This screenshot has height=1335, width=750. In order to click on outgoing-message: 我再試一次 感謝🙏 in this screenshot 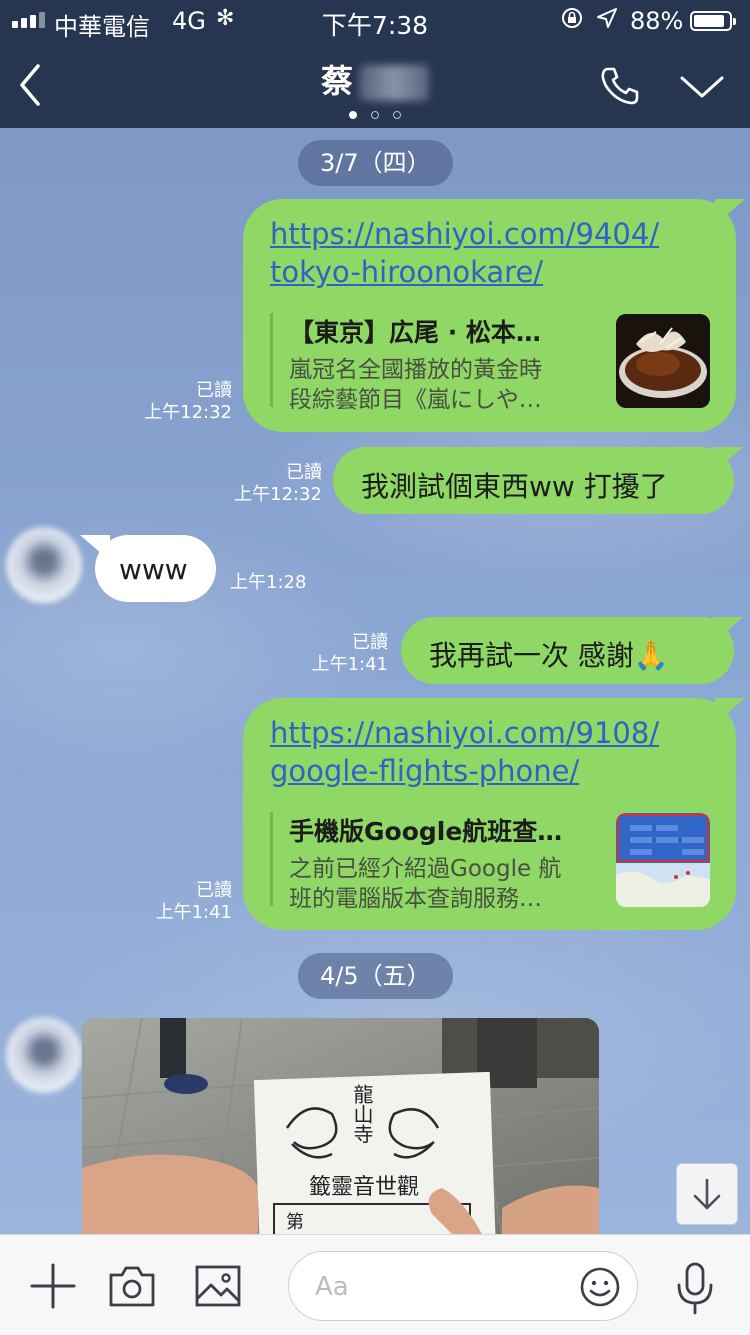, I will do `click(567, 650)`.